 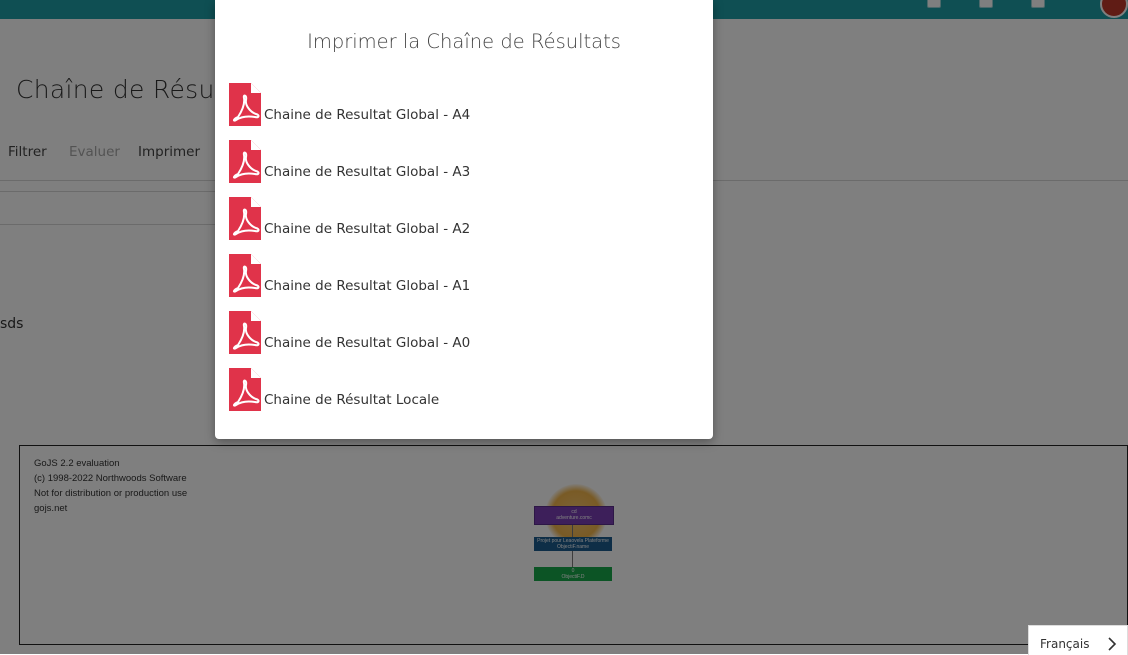 What do you see at coordinates (464, 333) in the screenshot?
I see `print-option-a0: Chaine de Resultat Global - A0` at bounding box center [464, 333].